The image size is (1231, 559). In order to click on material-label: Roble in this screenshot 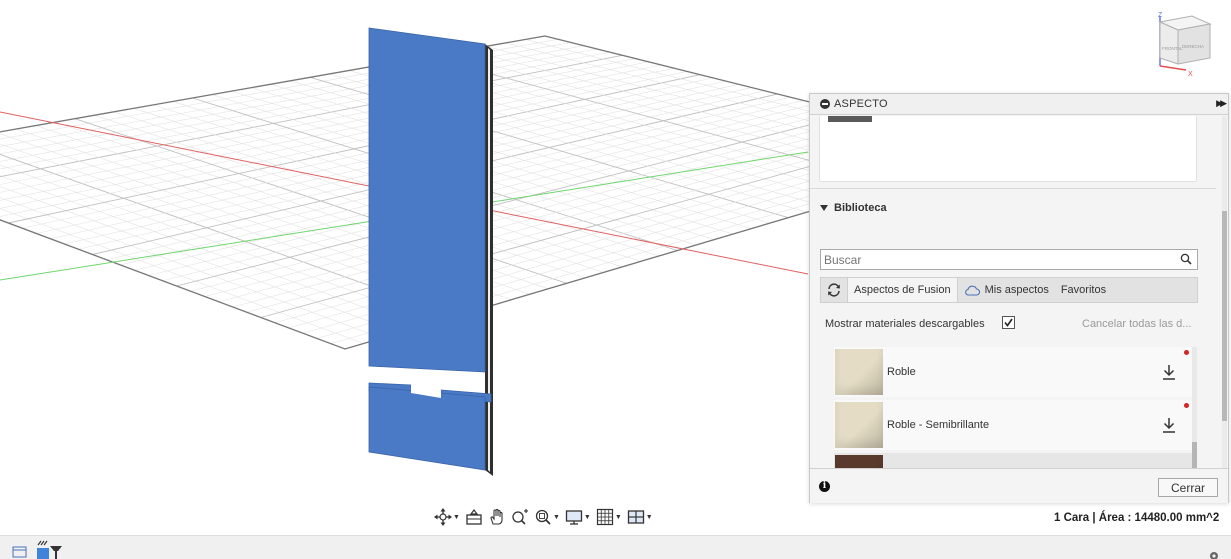, I will do `click(901, 372)`.